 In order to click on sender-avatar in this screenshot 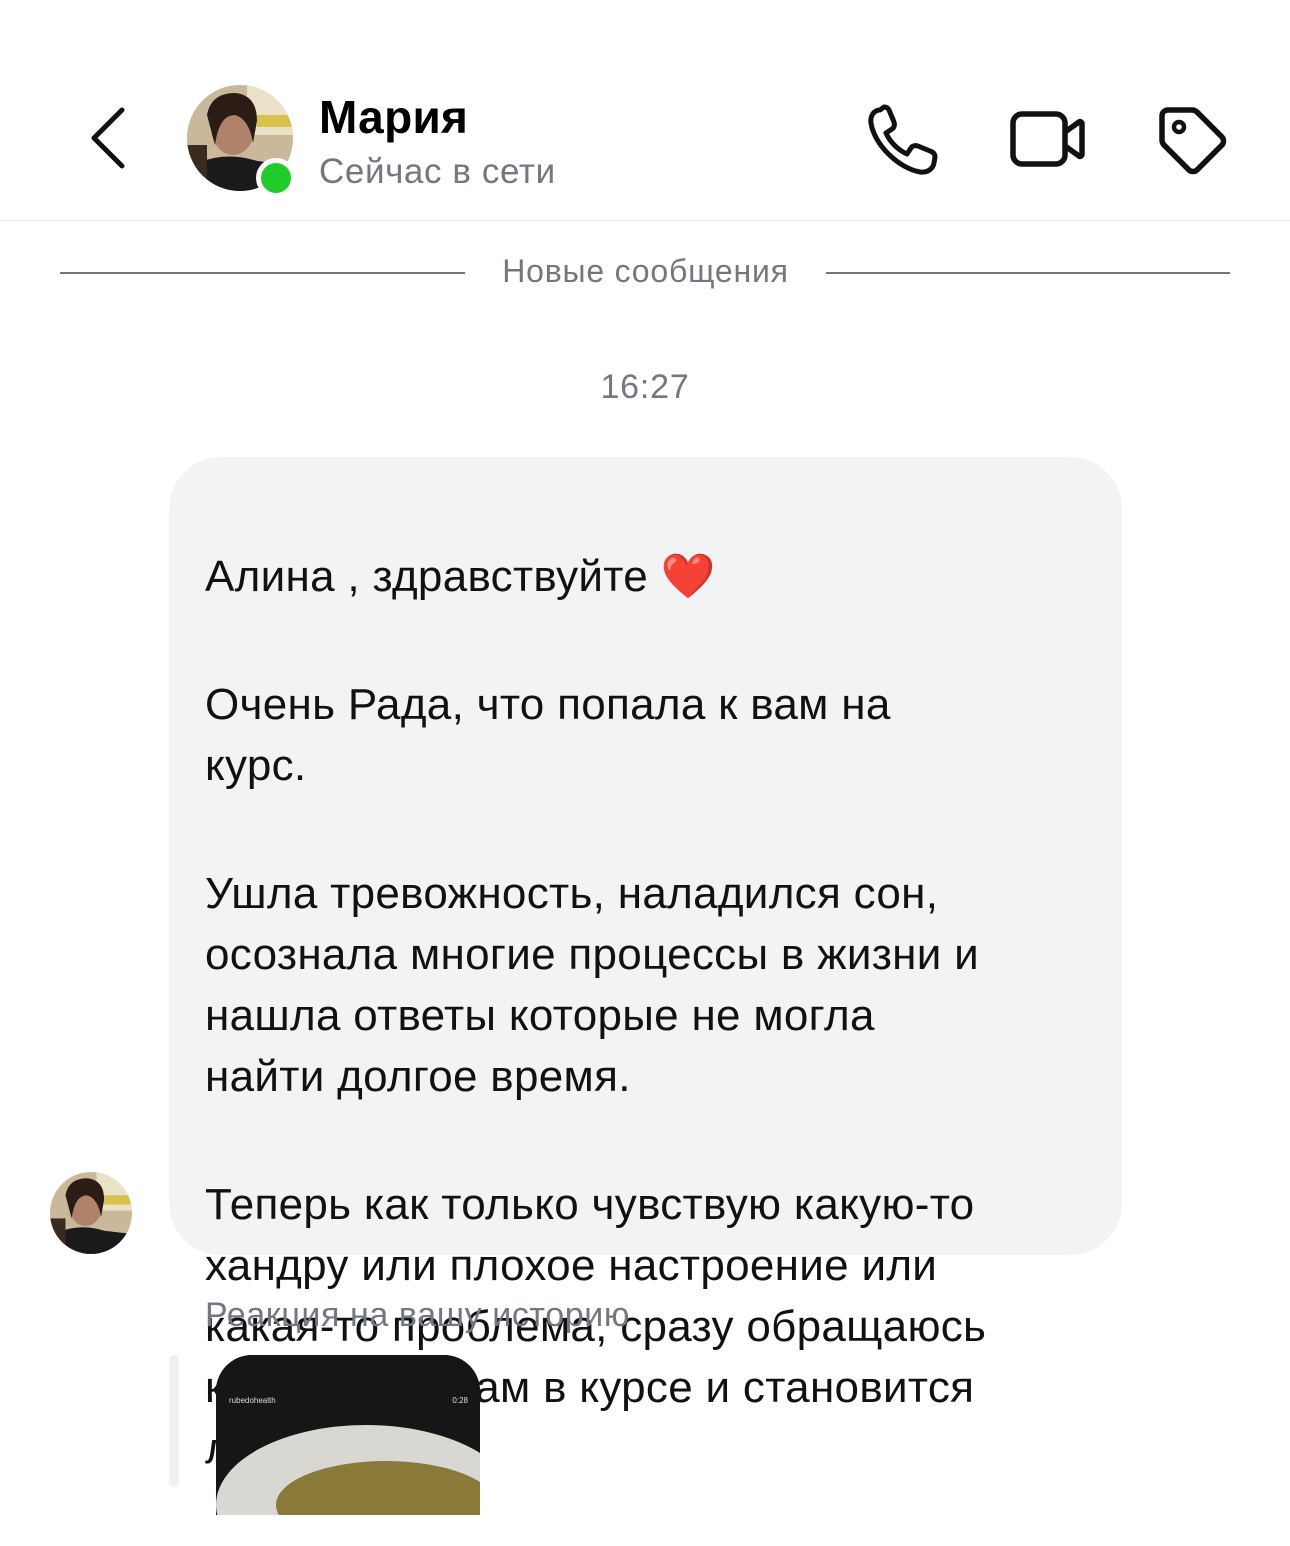, I will do `click(91, 1213)`.